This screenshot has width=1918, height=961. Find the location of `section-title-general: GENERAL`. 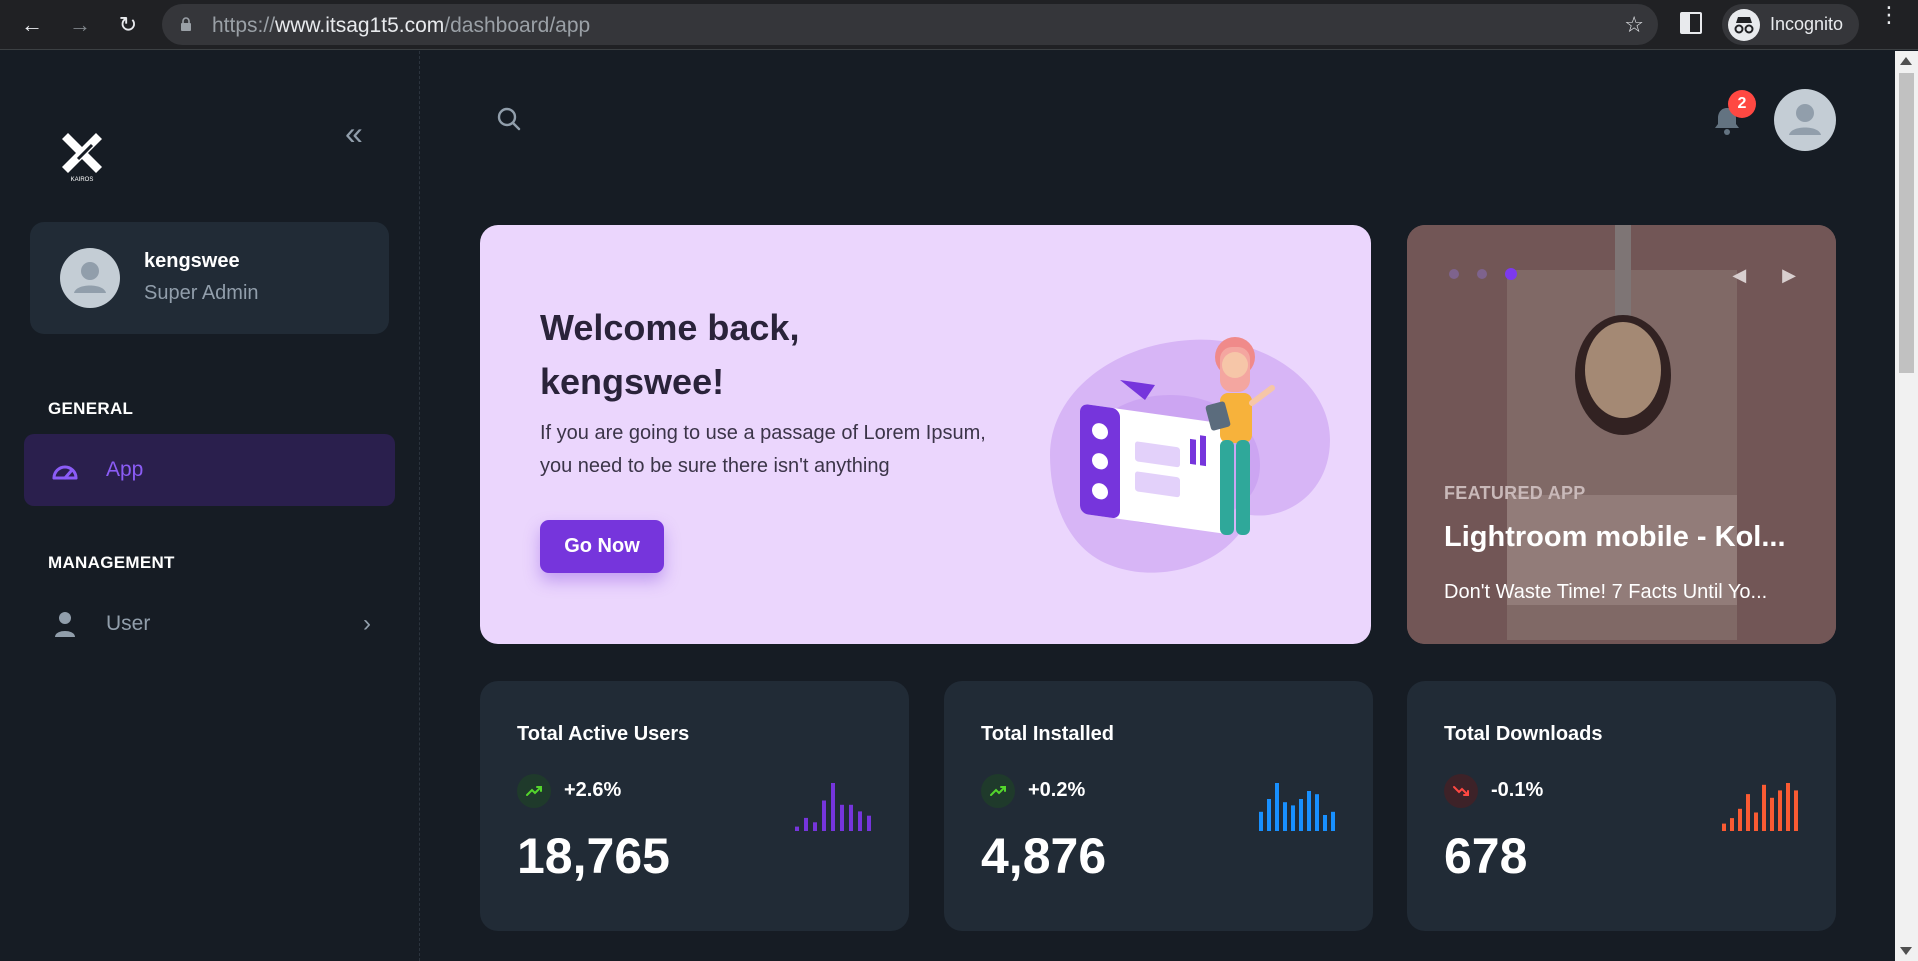

section-title-general: GENERAL is located at coordinates (91, 408).